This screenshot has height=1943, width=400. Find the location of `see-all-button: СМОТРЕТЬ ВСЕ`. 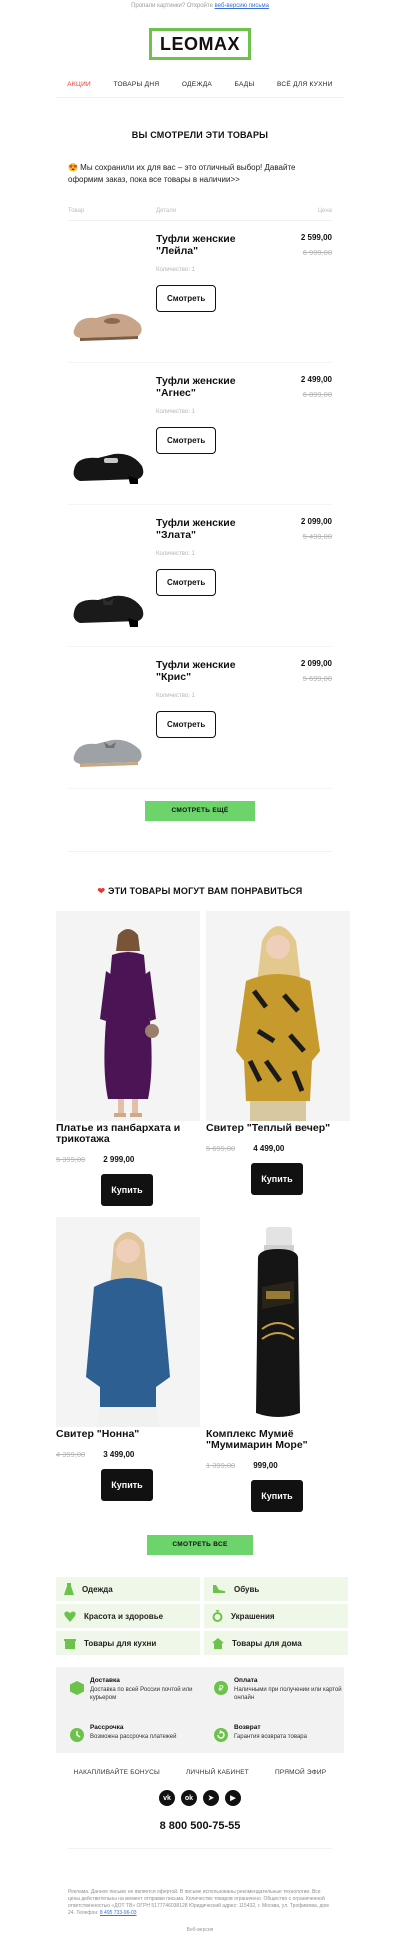

see-all-button: СМОТРЕТЬ ВСЕ is located at coordinates (200, 1545).